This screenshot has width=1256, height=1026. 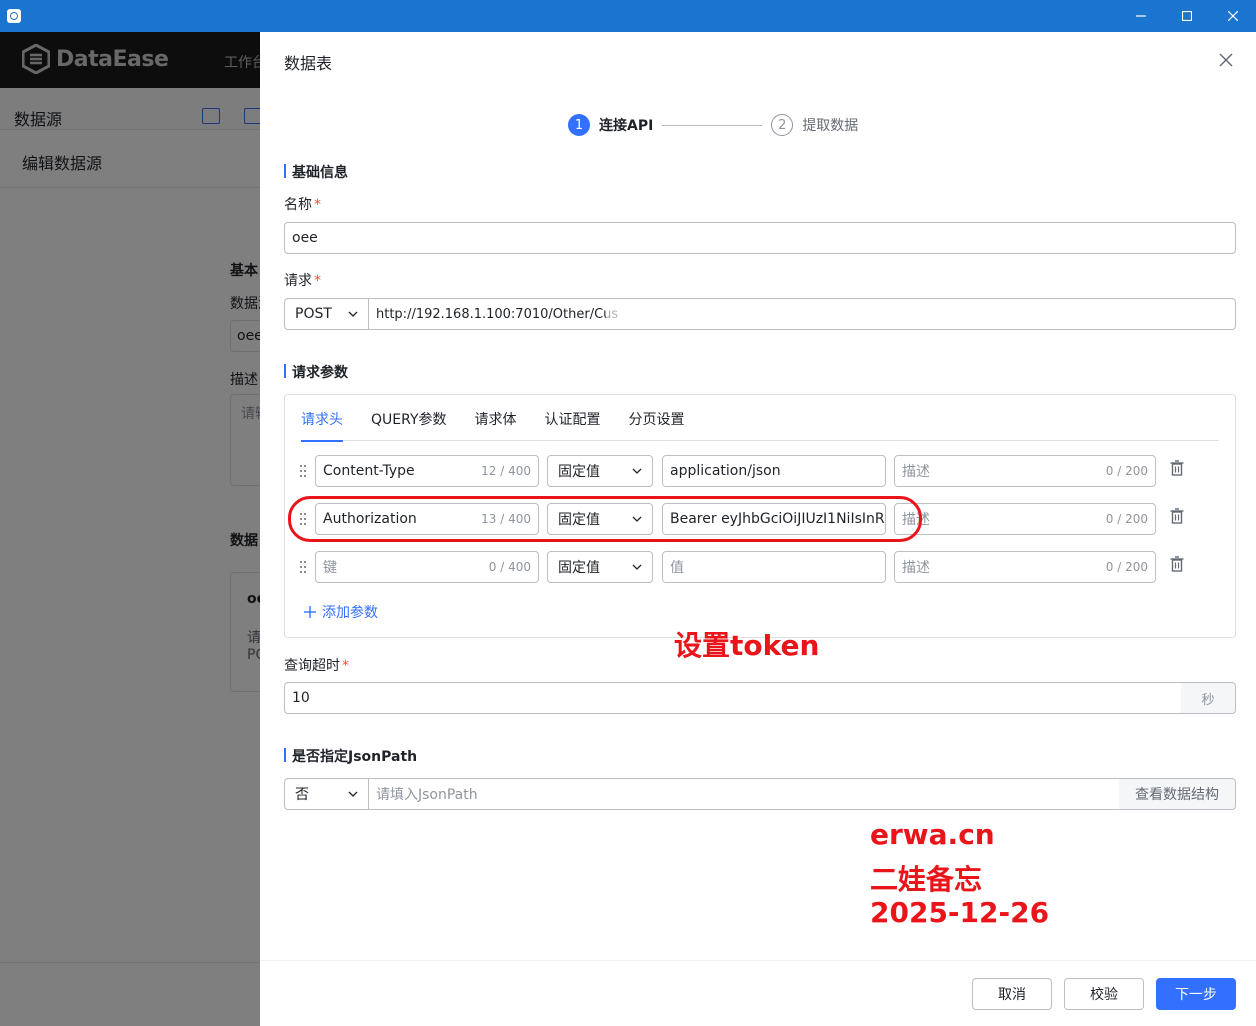 What do you see at coordinates (506, 471) in the screenshot?
I see `key-counter: 12 / 400` at bounding box center [506, 471].